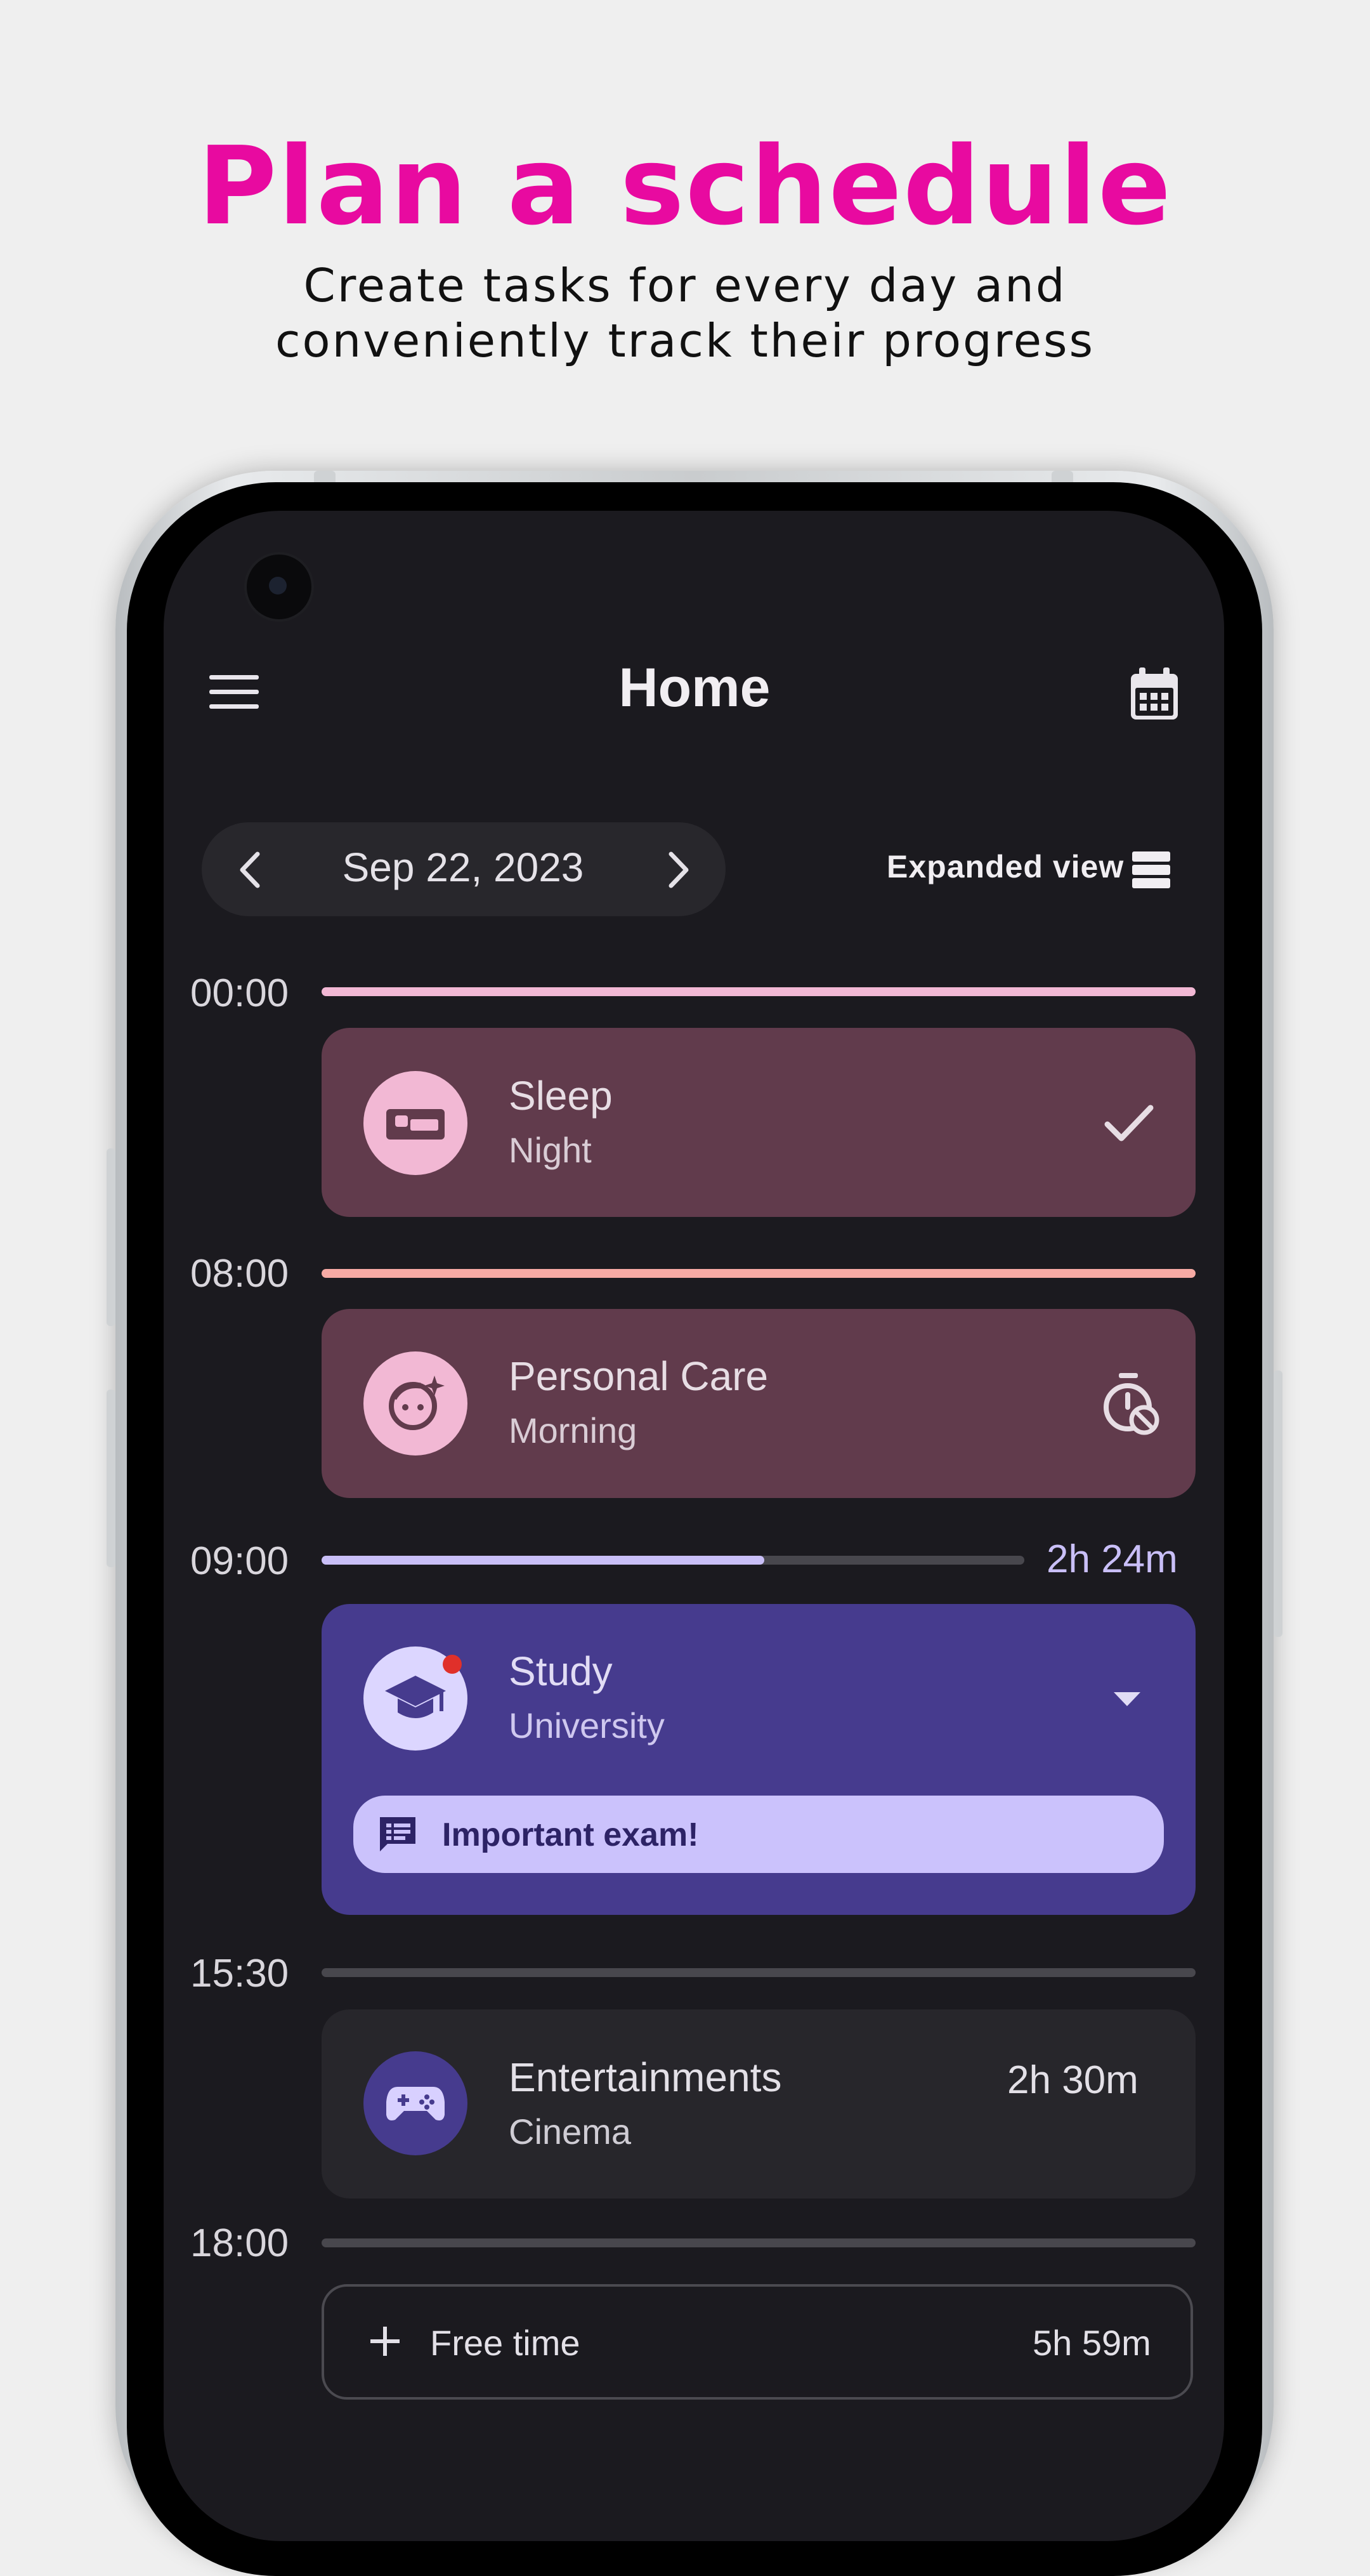 Image resolution: width=1370 pixels, height=2576 pixels. Describe the element at coordinates (415, 1123) in the screenshot. I see `bed-icon` at that location.